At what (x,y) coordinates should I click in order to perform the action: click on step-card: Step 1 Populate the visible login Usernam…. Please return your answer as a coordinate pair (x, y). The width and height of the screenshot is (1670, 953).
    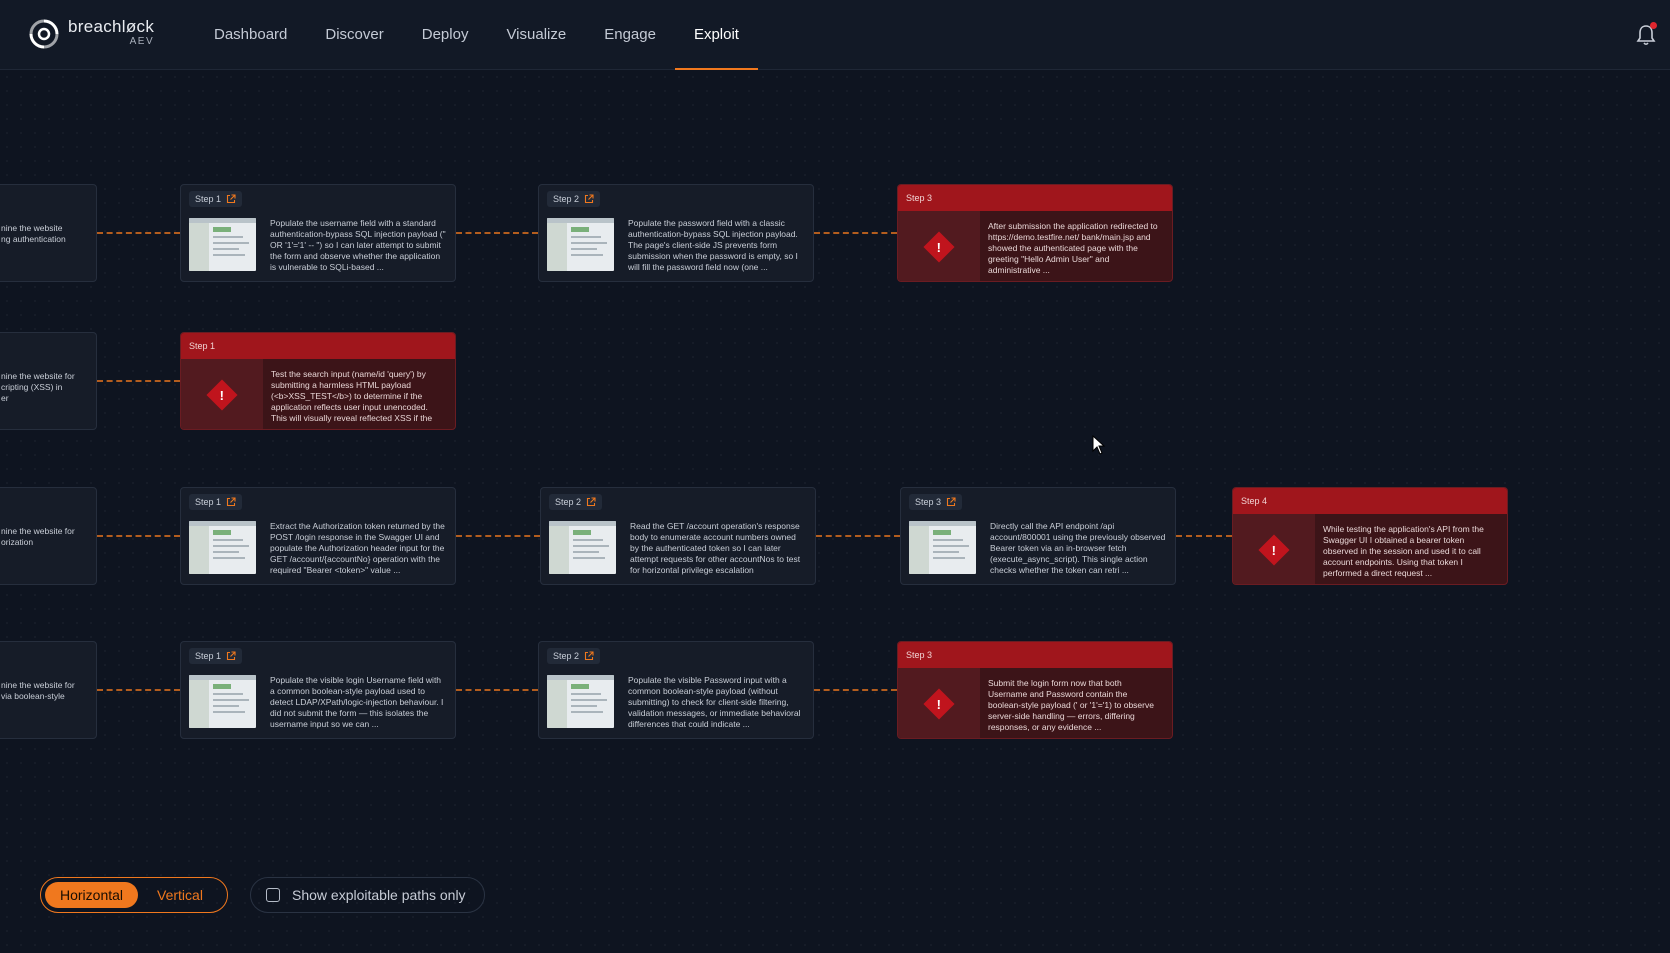
    Looking at the image, I should click on (318, 690).